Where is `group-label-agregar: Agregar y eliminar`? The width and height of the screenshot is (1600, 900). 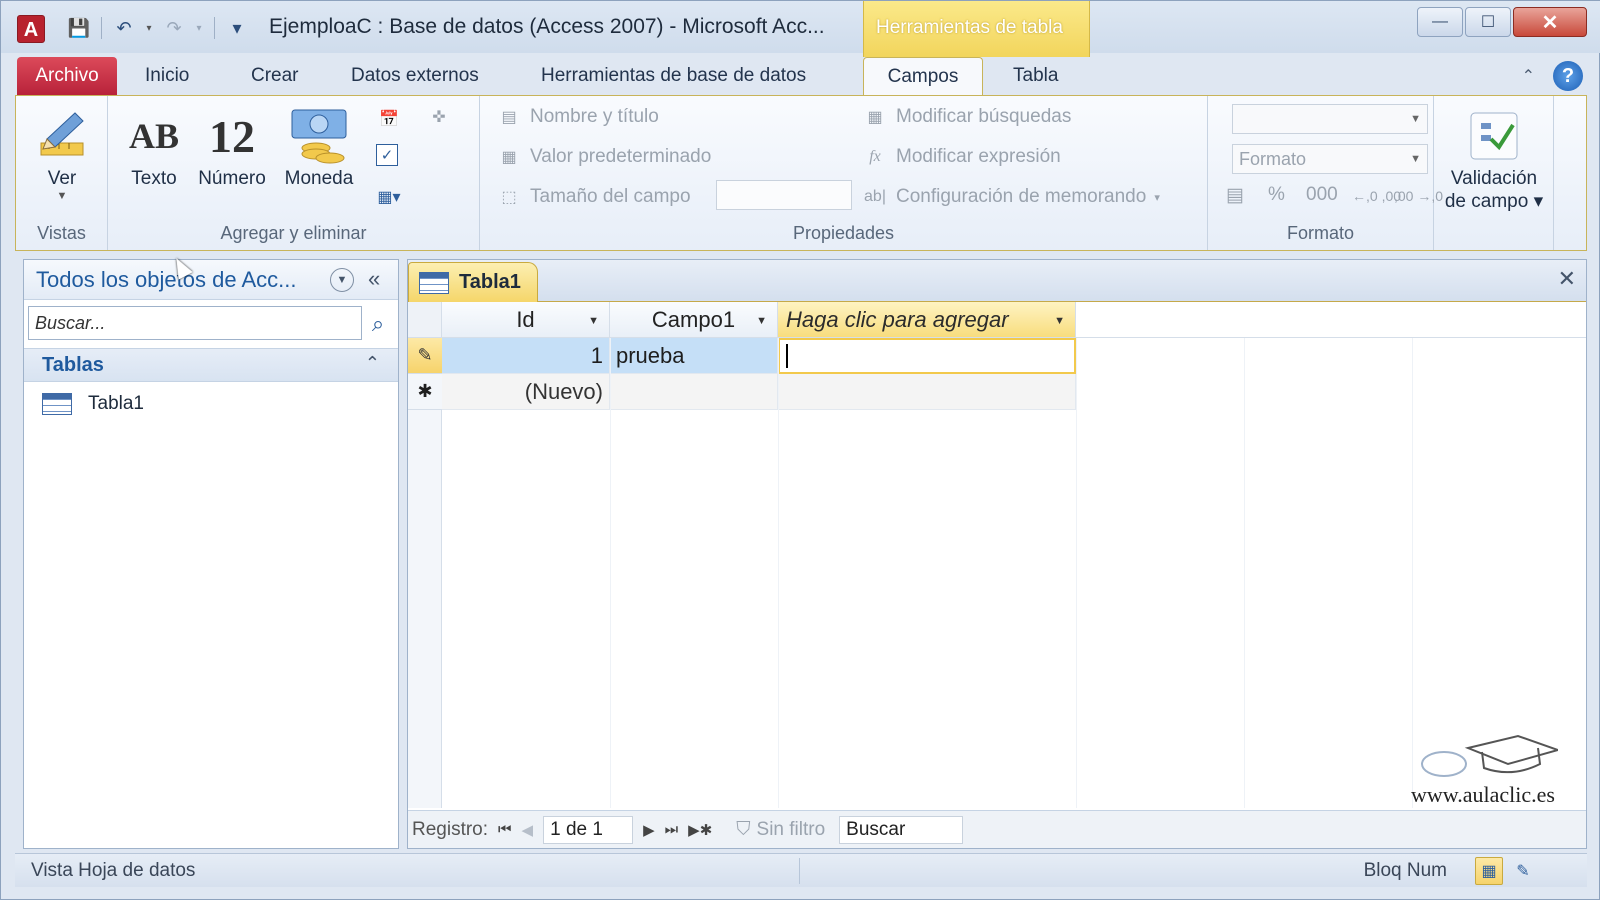
group-label-agregar: Agregar y eliminar is located at coordinates (293, 233).